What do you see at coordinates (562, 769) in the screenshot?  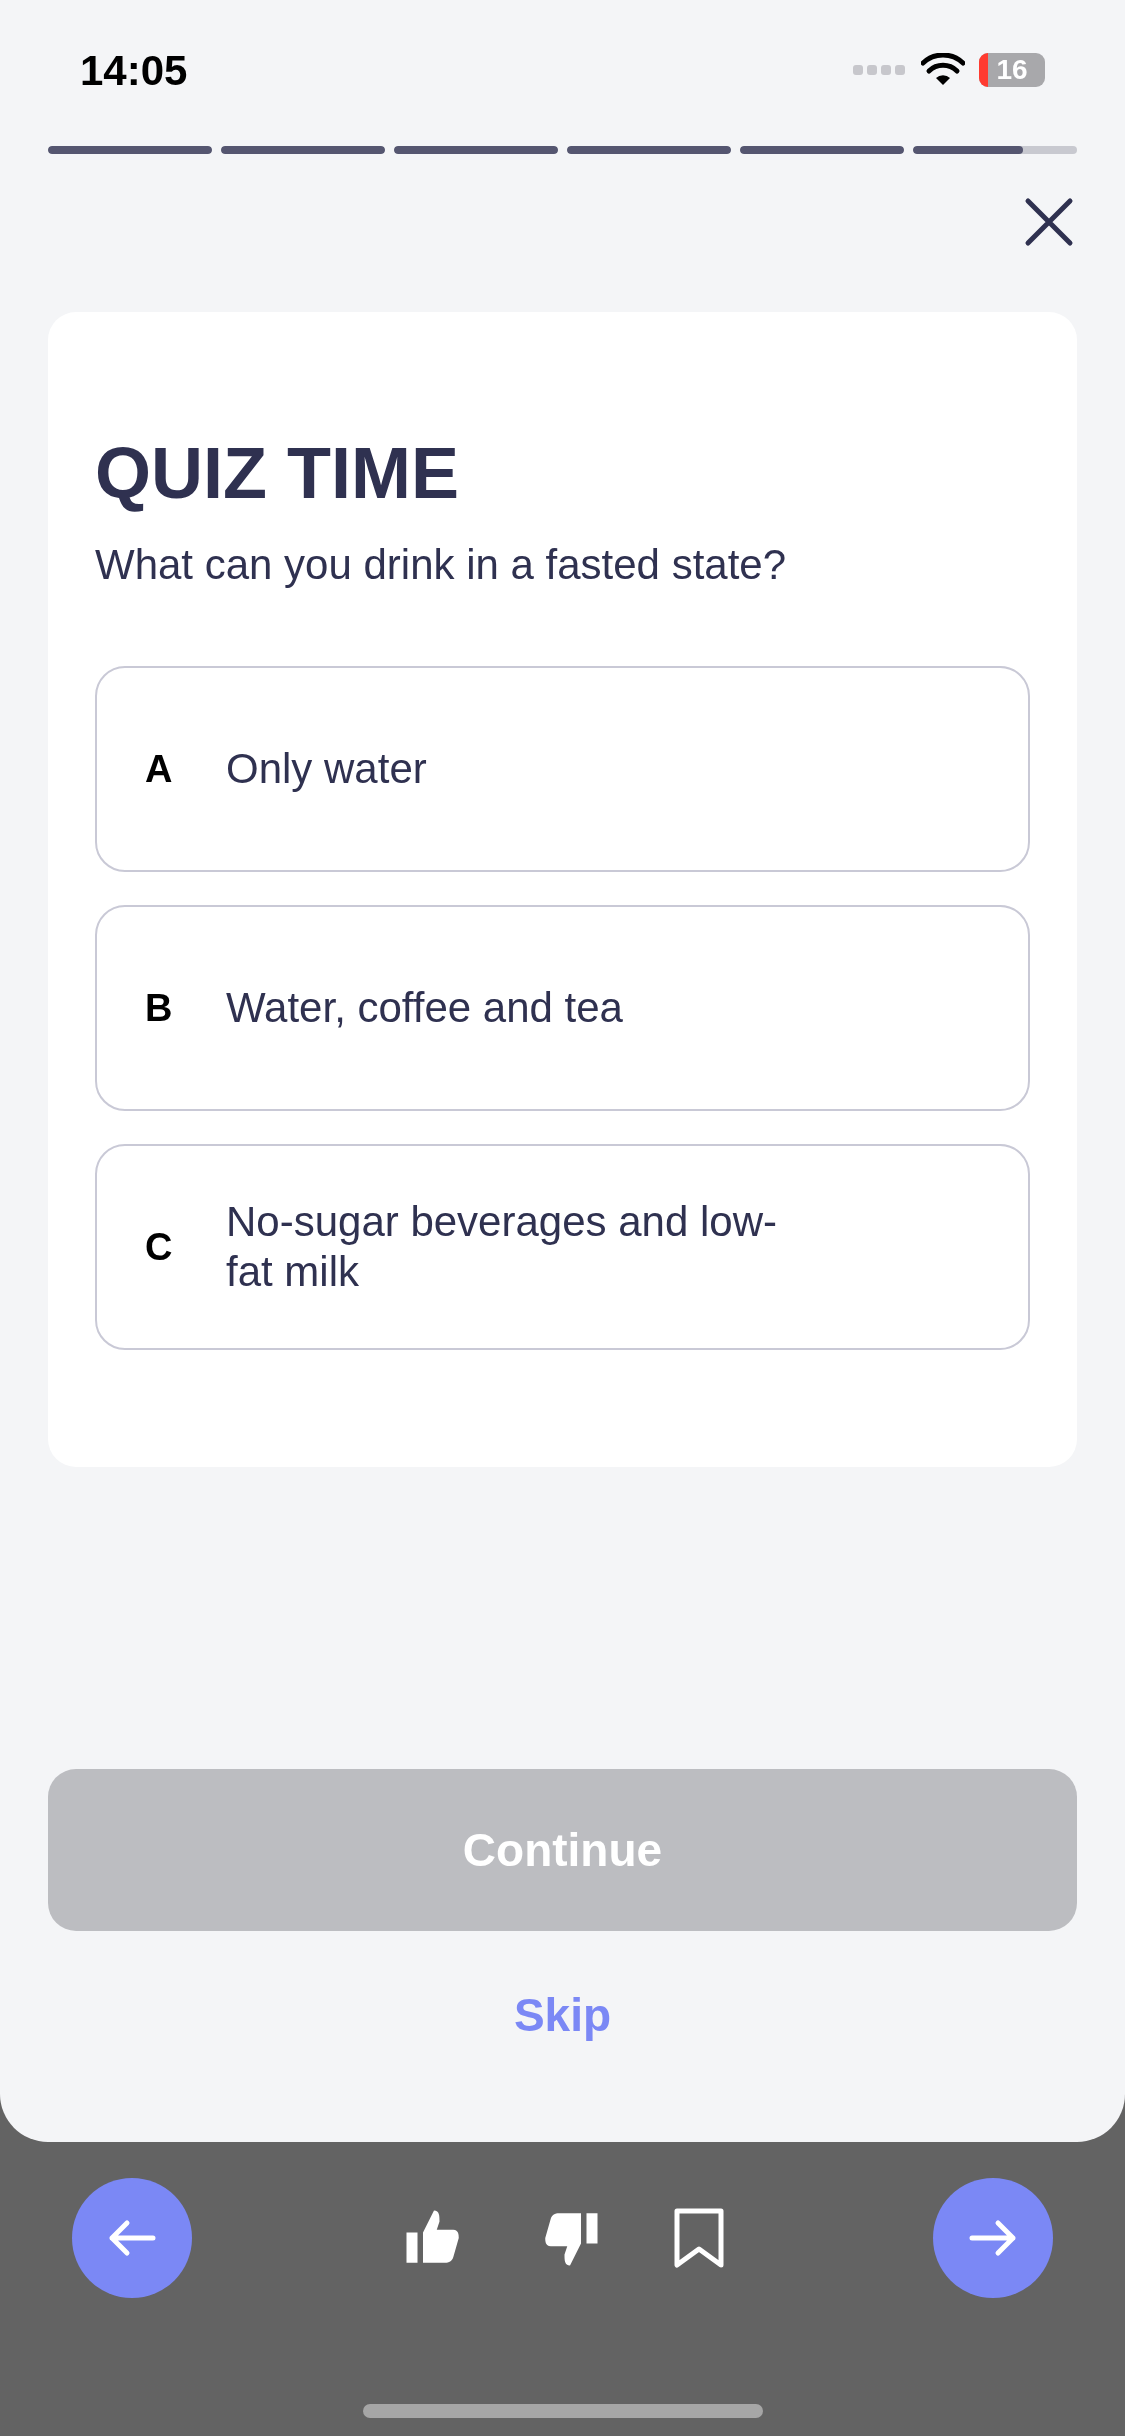 I see `answer-option: A Only water` at bounding box center [562, 769].